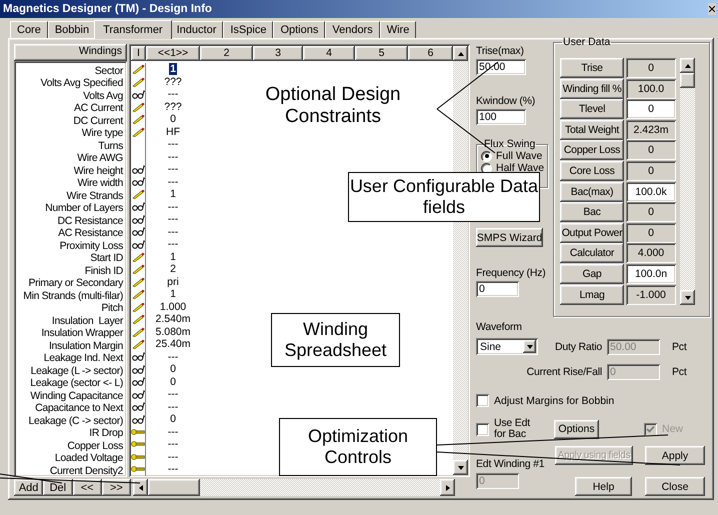  Describe the element at coordinates (447, 487) in the screenshot. I see `scroll-right-button` at that location.